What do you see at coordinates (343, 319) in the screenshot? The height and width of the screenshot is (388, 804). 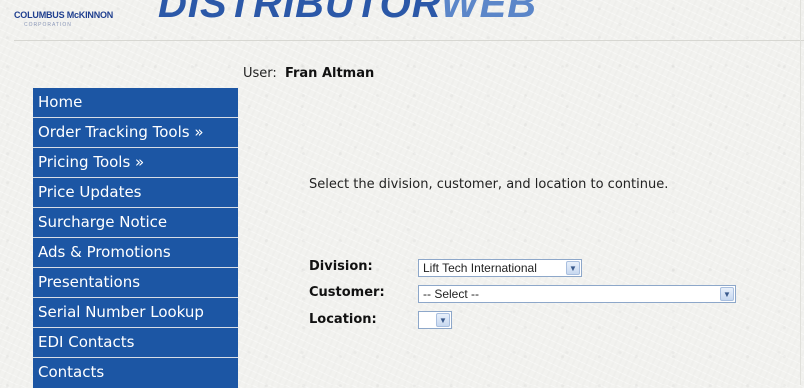 I see `location-label: Location:` at bounding box center [343, 319].